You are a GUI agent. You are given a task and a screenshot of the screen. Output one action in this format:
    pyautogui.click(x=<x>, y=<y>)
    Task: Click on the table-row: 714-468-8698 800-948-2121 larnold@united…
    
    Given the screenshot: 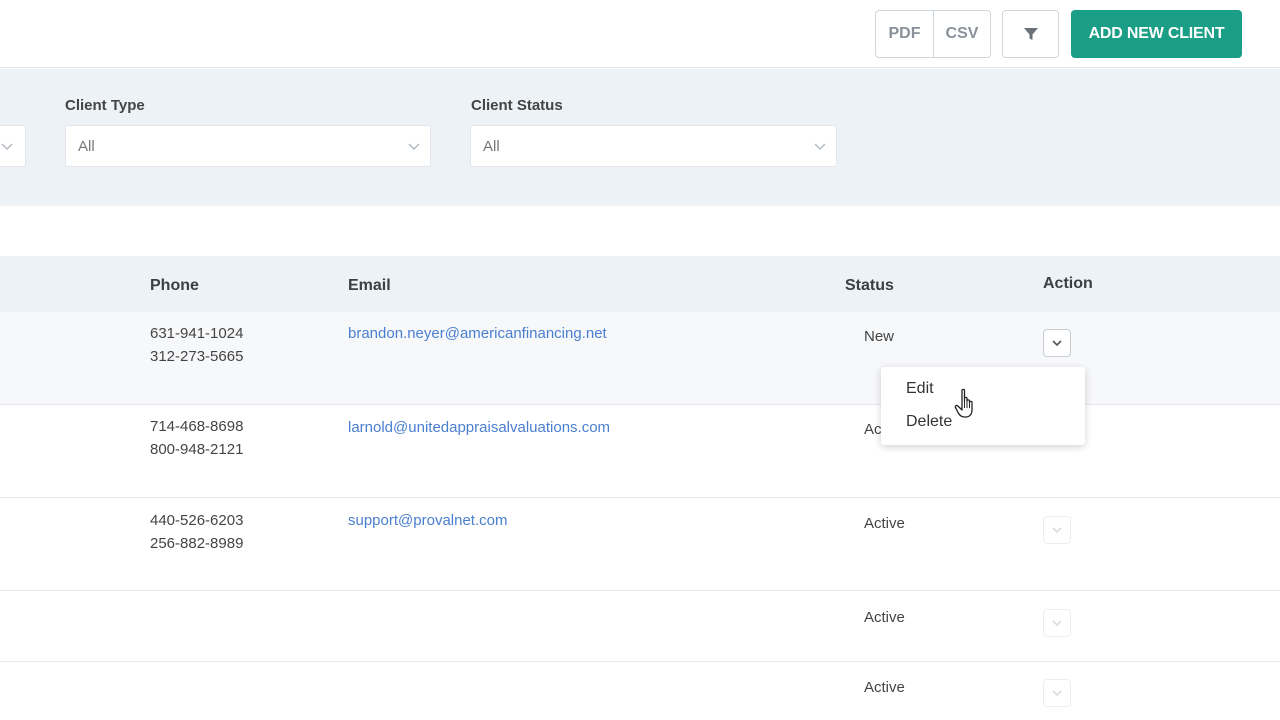 What is the action you would take?
    pyautogui.click(x=640, y=451)
    